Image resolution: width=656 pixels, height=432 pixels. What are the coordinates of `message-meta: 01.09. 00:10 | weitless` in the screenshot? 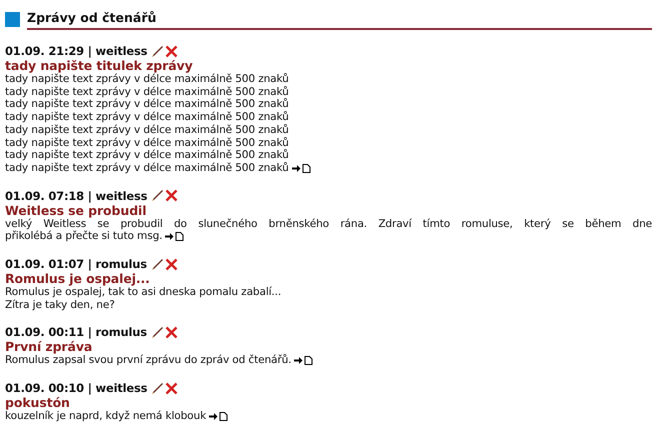 It's located at (76, 388).